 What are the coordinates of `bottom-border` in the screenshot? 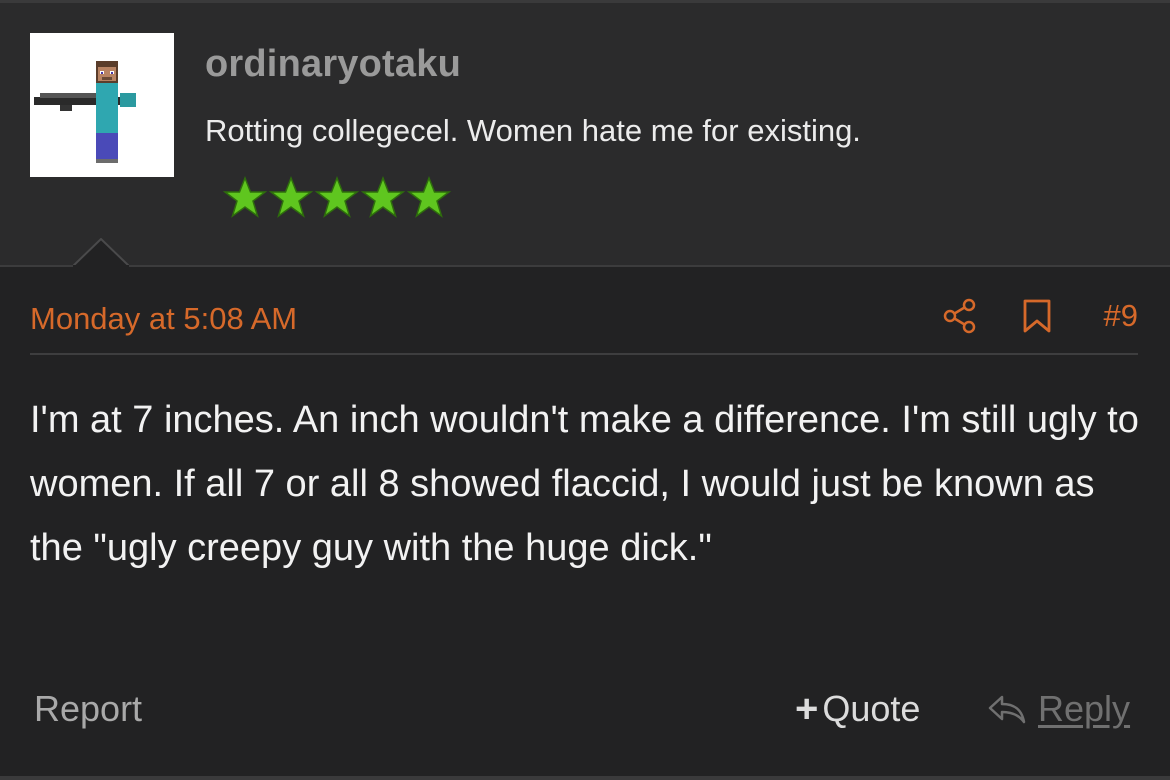 It's located at (585, 778).